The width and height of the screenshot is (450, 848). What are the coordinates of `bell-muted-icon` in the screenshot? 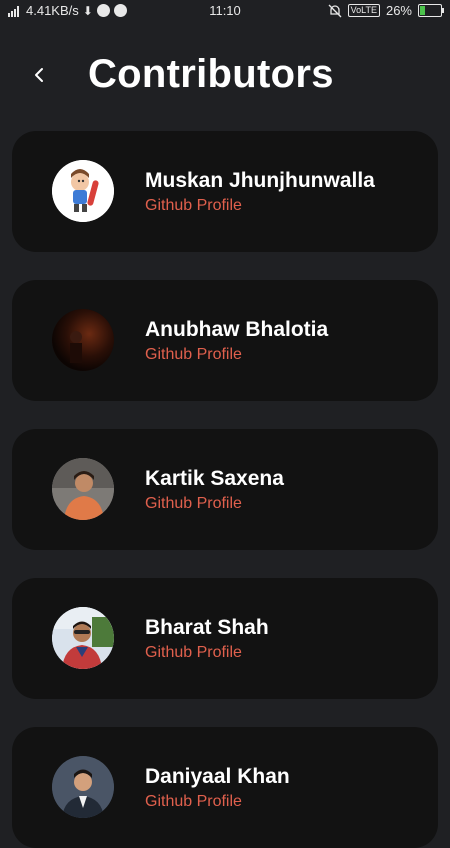 It's located at (335, 10).